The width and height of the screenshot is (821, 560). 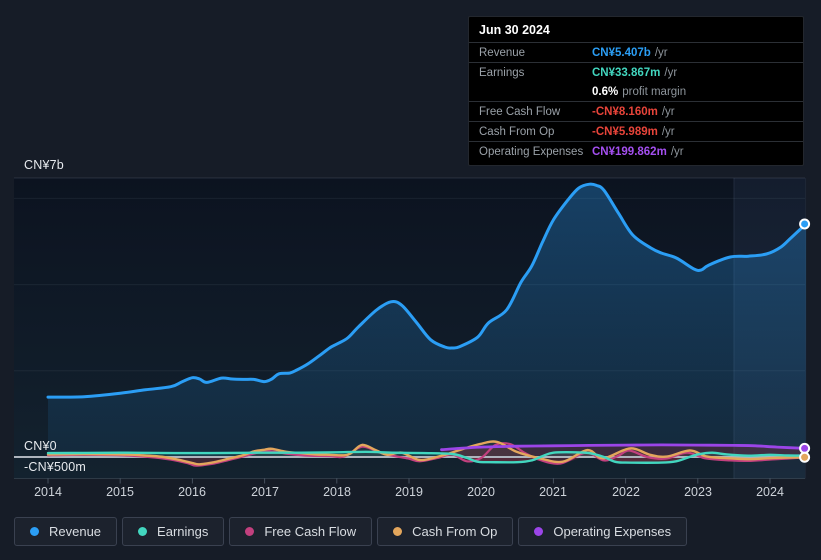 What do you see at coordinates (612, 531) in the screenshot?
I see `legend-label: Operating Expenses` at bounding box center [612, 531].